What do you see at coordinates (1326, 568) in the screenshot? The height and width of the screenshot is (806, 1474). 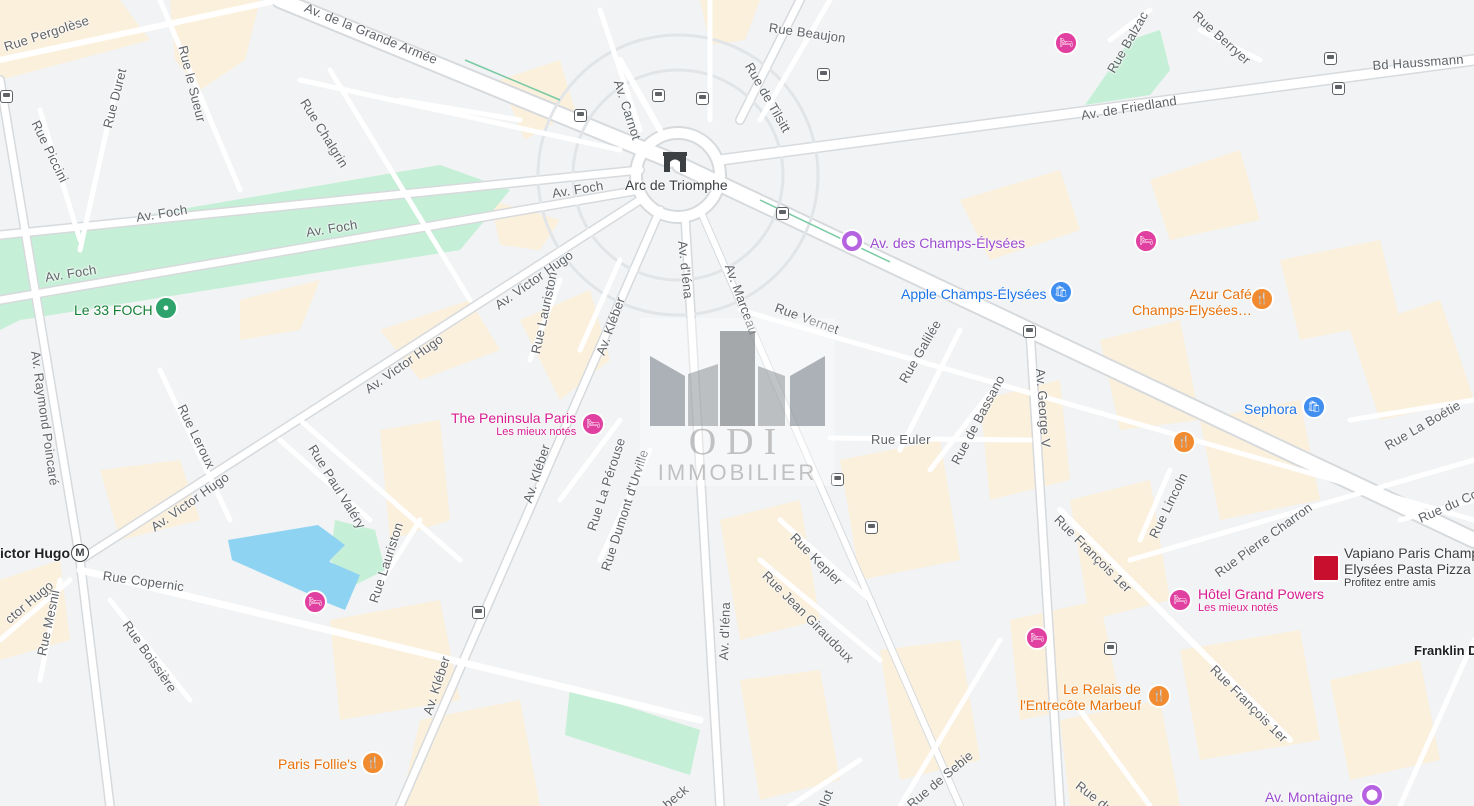 I see `restaurant-logo` at bounding box center [1326, 568].